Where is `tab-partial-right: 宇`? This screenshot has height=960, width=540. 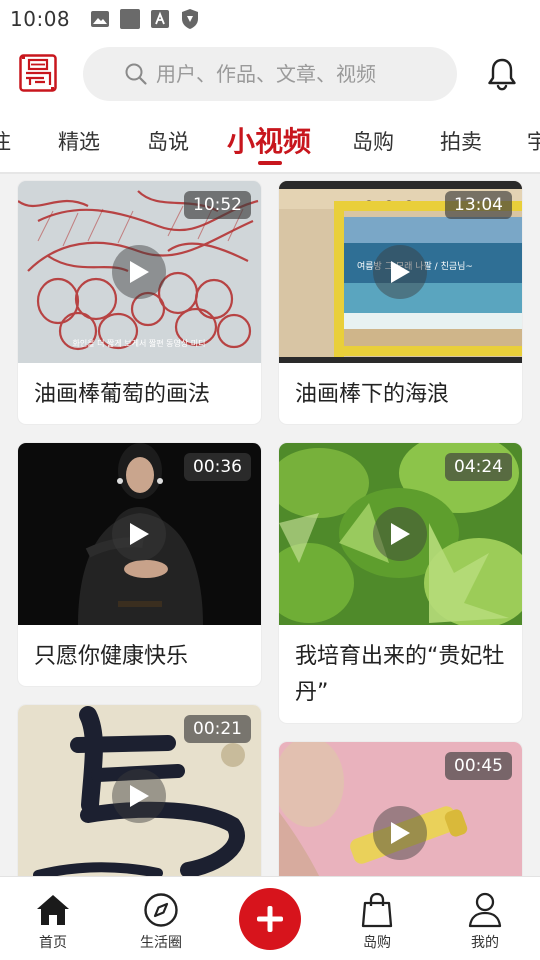
tab-partial-right: 宇 is located at coordinates (533, 141).